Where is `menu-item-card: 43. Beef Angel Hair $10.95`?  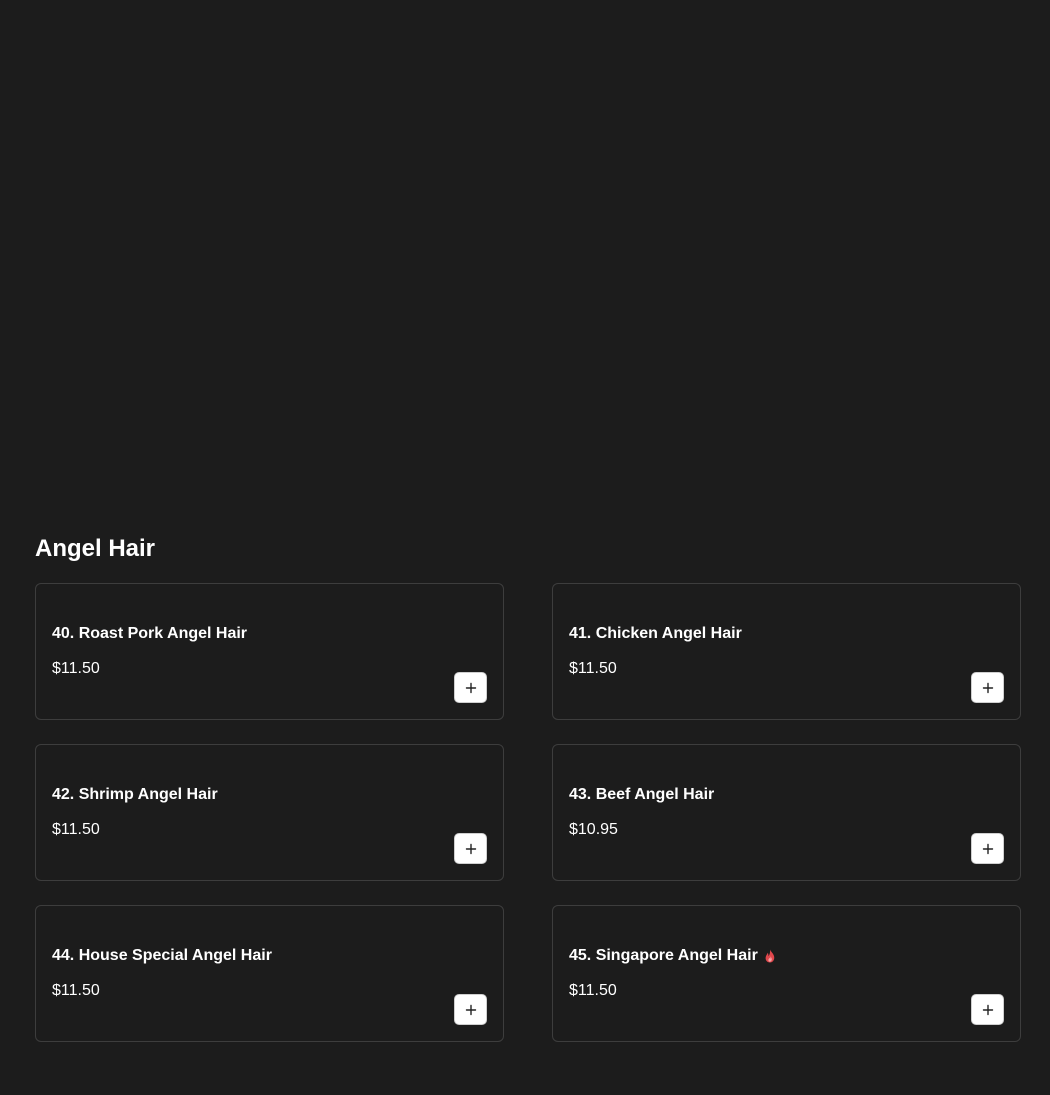 menu-item-card: 43. Beef Angel Hair $10.95 is located at coordinates (786, 812).